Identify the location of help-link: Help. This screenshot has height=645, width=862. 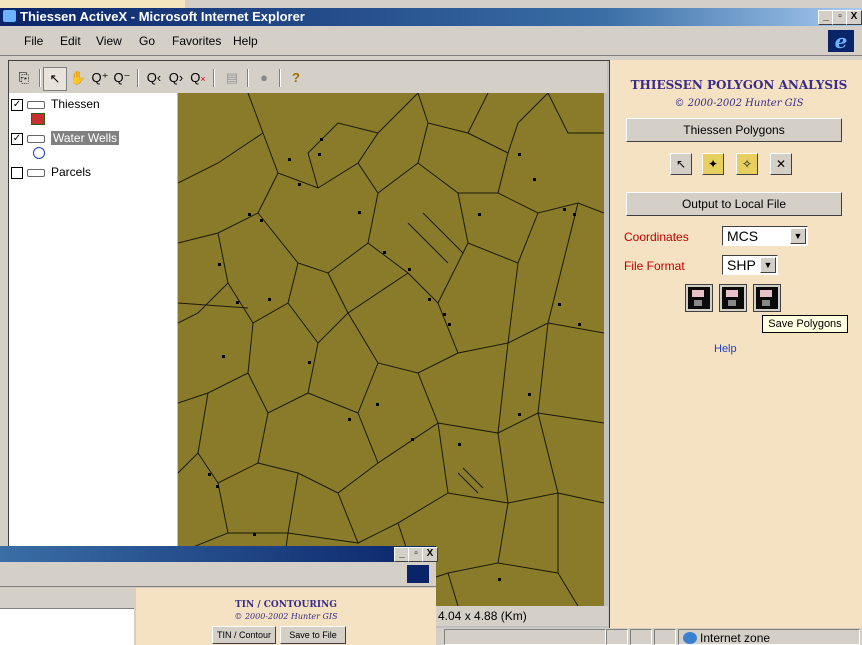
(725, 349).